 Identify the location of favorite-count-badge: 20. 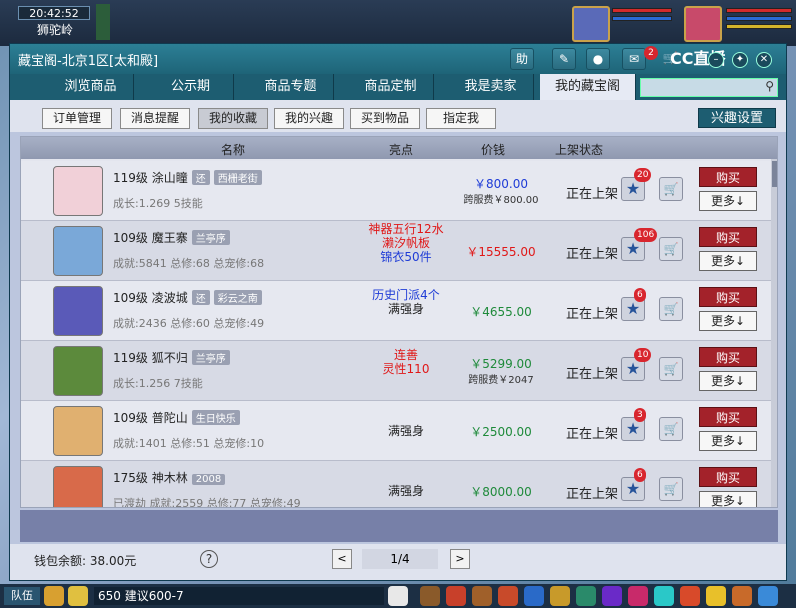
(643, 175).